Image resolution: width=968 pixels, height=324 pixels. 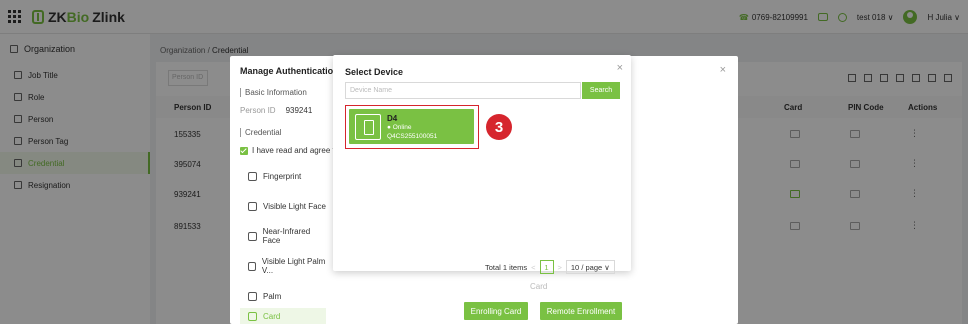 I want to click on dialog-title: Select Device, so click(x=374, y=72).